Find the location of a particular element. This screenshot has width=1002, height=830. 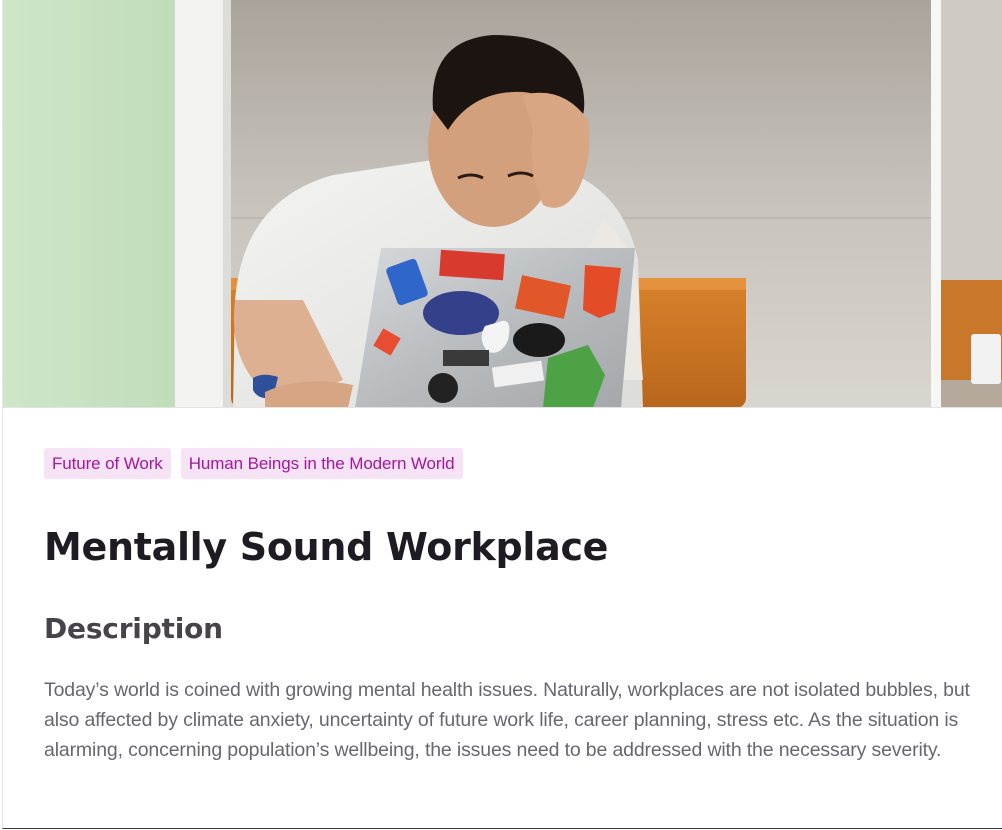

page-title: Mentally Sound Workplace is located at coordinates (326, 547).